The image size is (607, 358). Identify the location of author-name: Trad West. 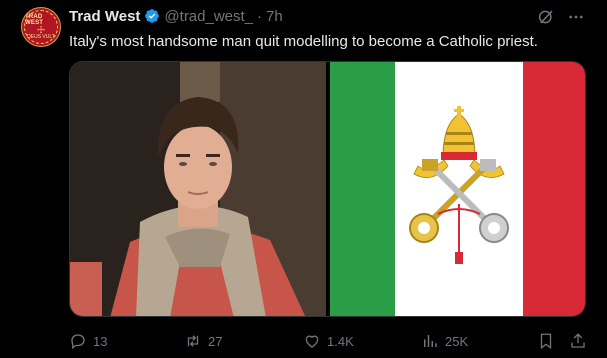
(104, 16).